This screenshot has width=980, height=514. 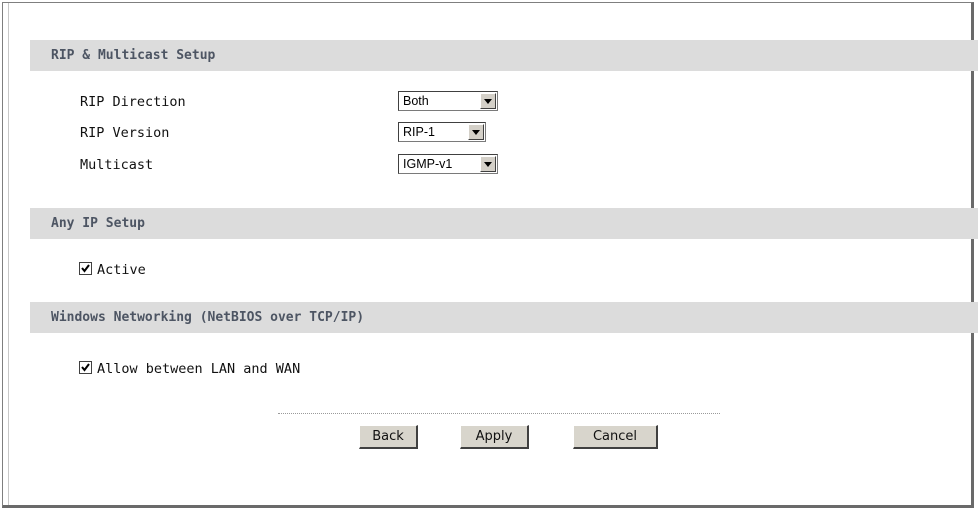 I want to click on multicast-value: IGMP-v1, so click(x=428, y=164).